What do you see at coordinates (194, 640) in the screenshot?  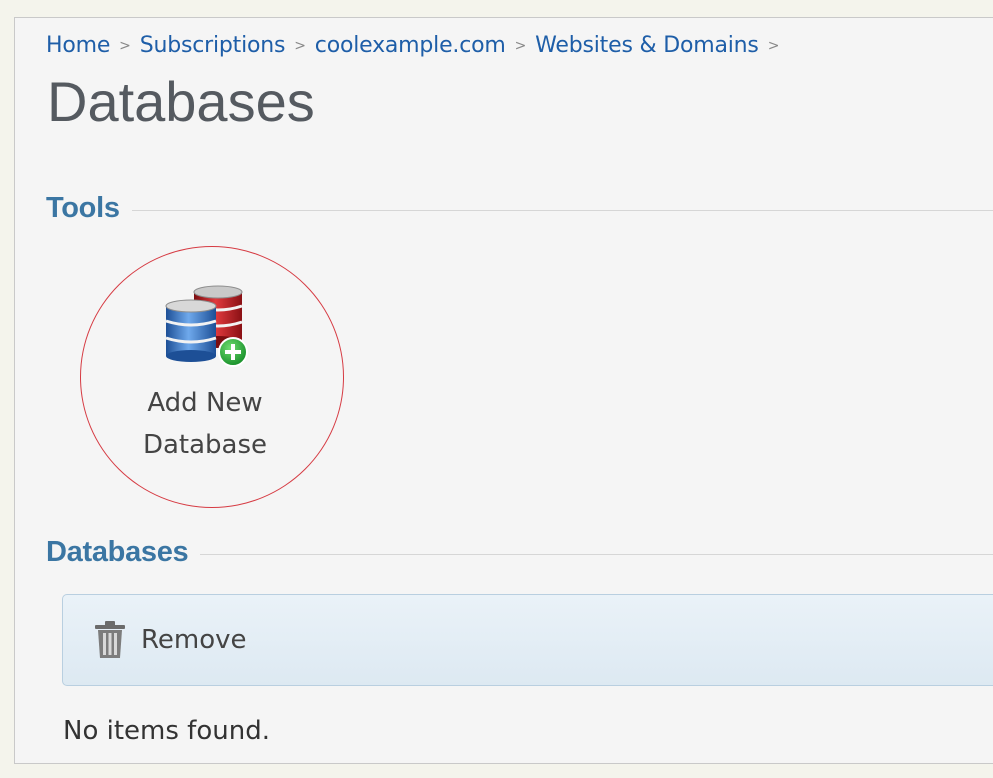 I see `remove-button-label: Remove` at bounding box center [194, 640].